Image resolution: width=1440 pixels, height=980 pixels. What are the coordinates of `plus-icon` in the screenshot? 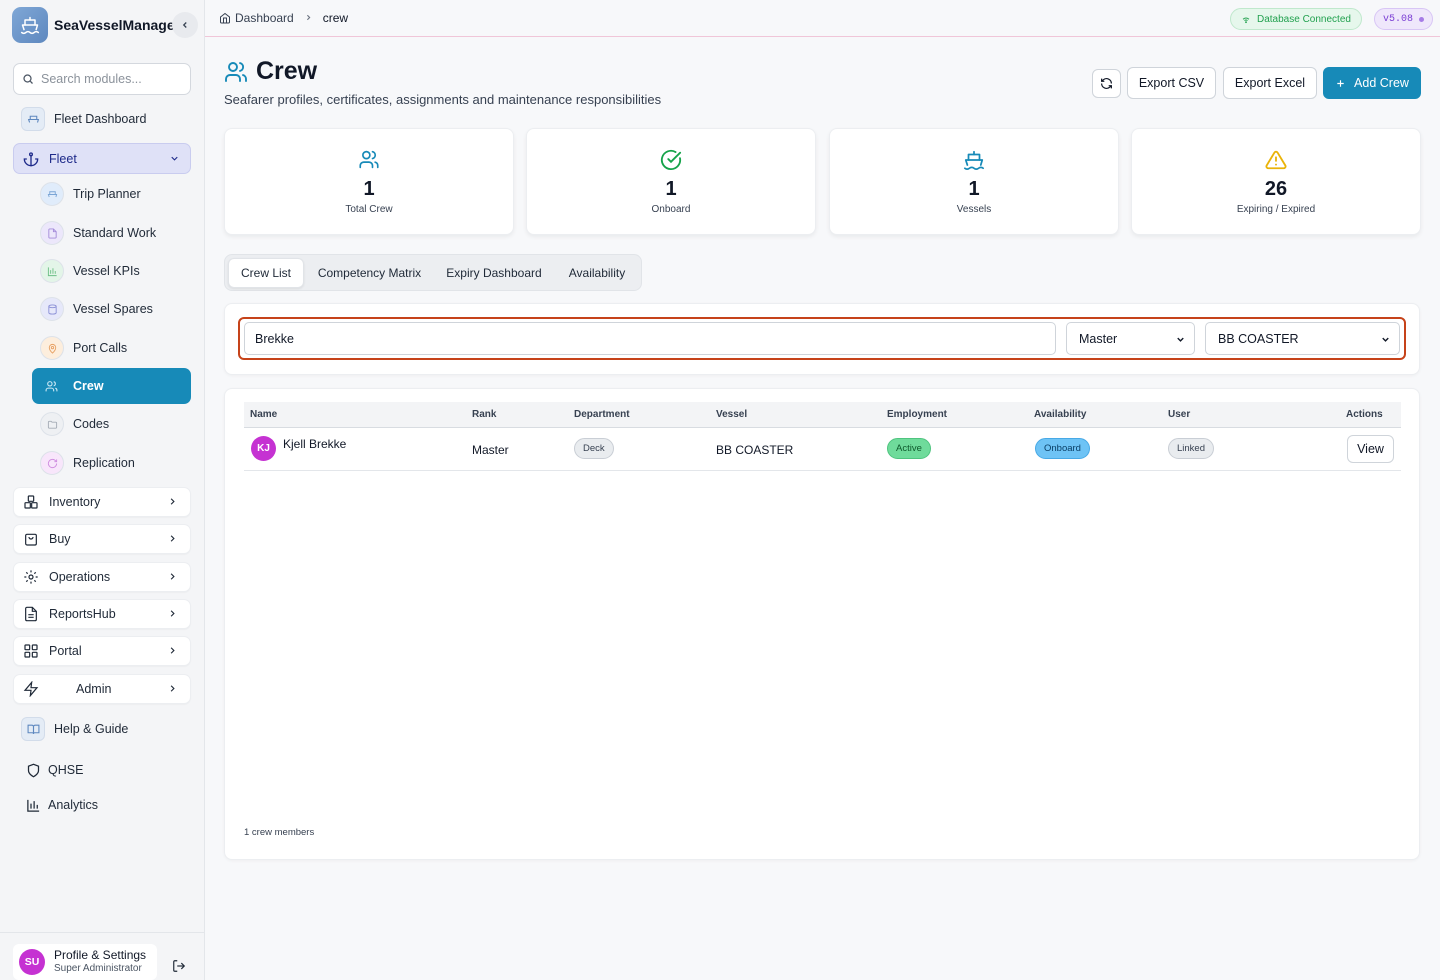 It's located at (1340, 83).